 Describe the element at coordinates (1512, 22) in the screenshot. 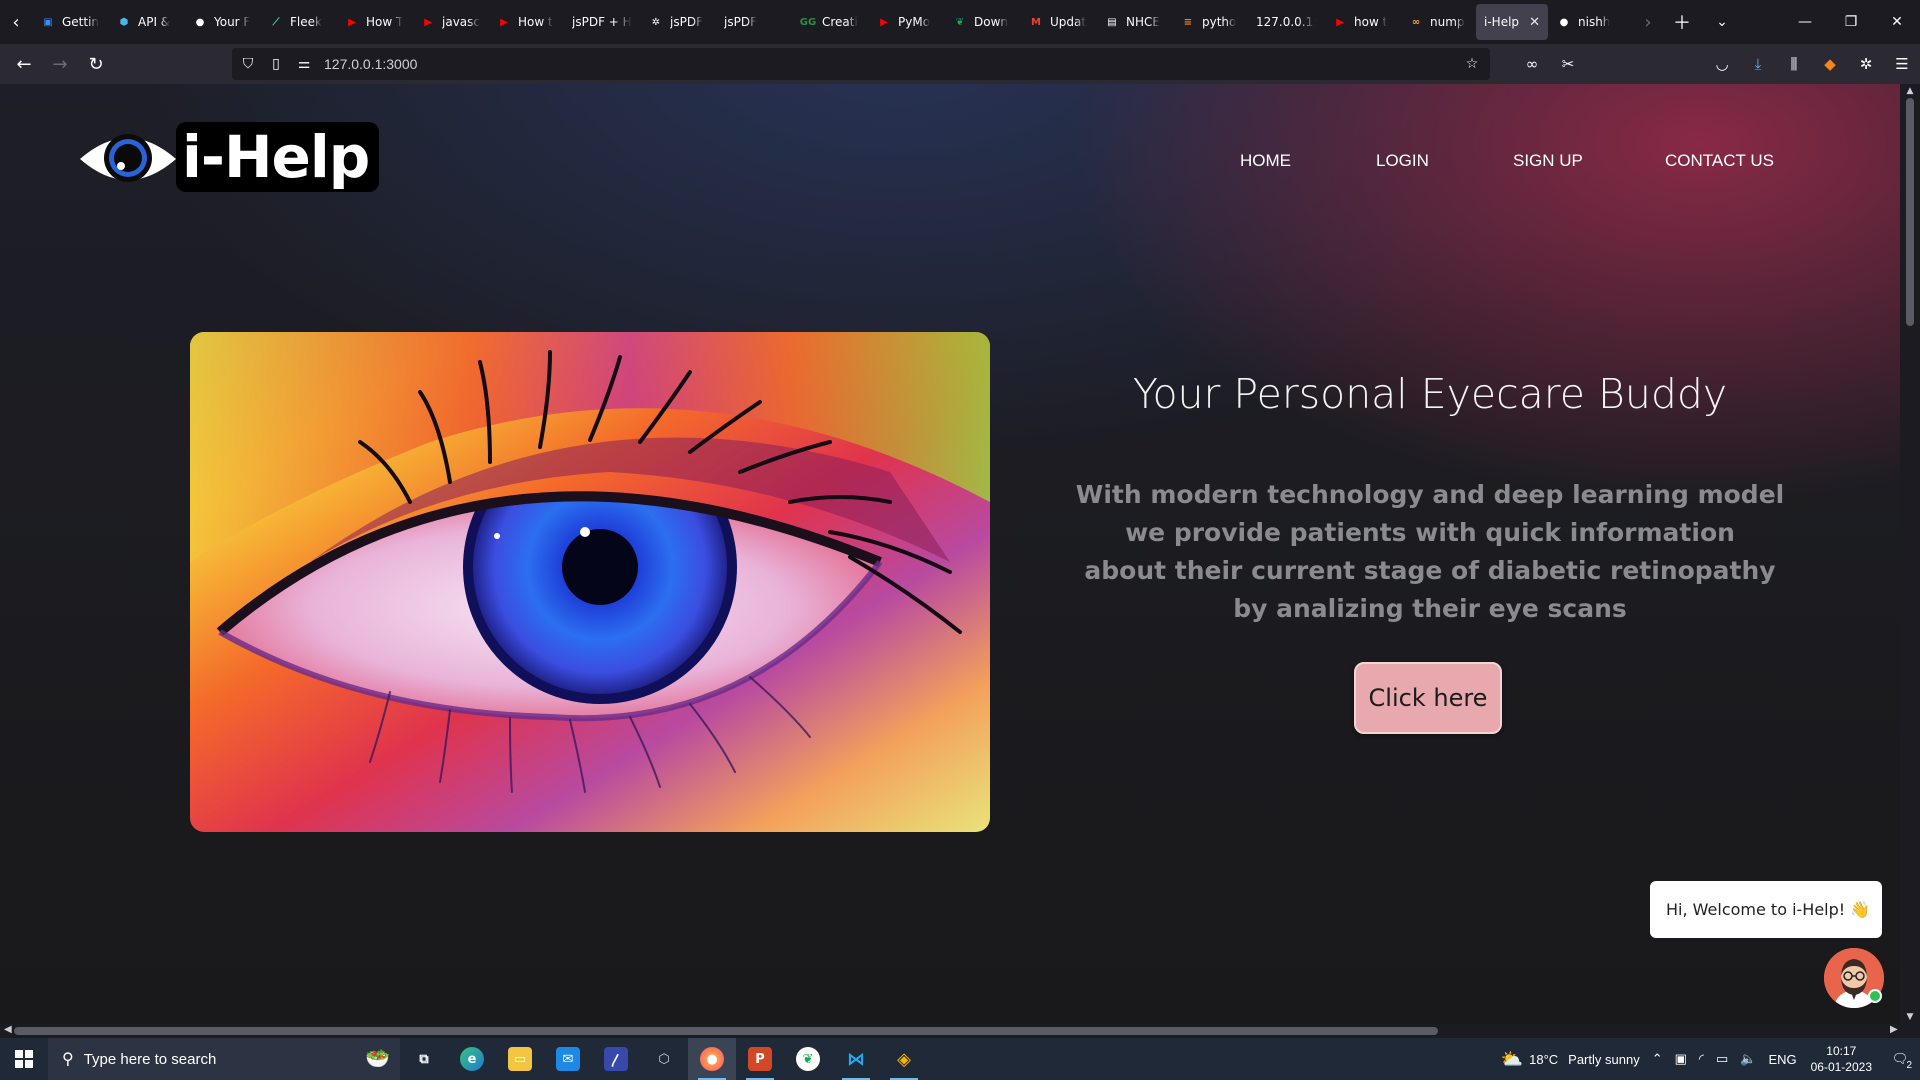

I see `tab-active: i-Help ✕` at that location.